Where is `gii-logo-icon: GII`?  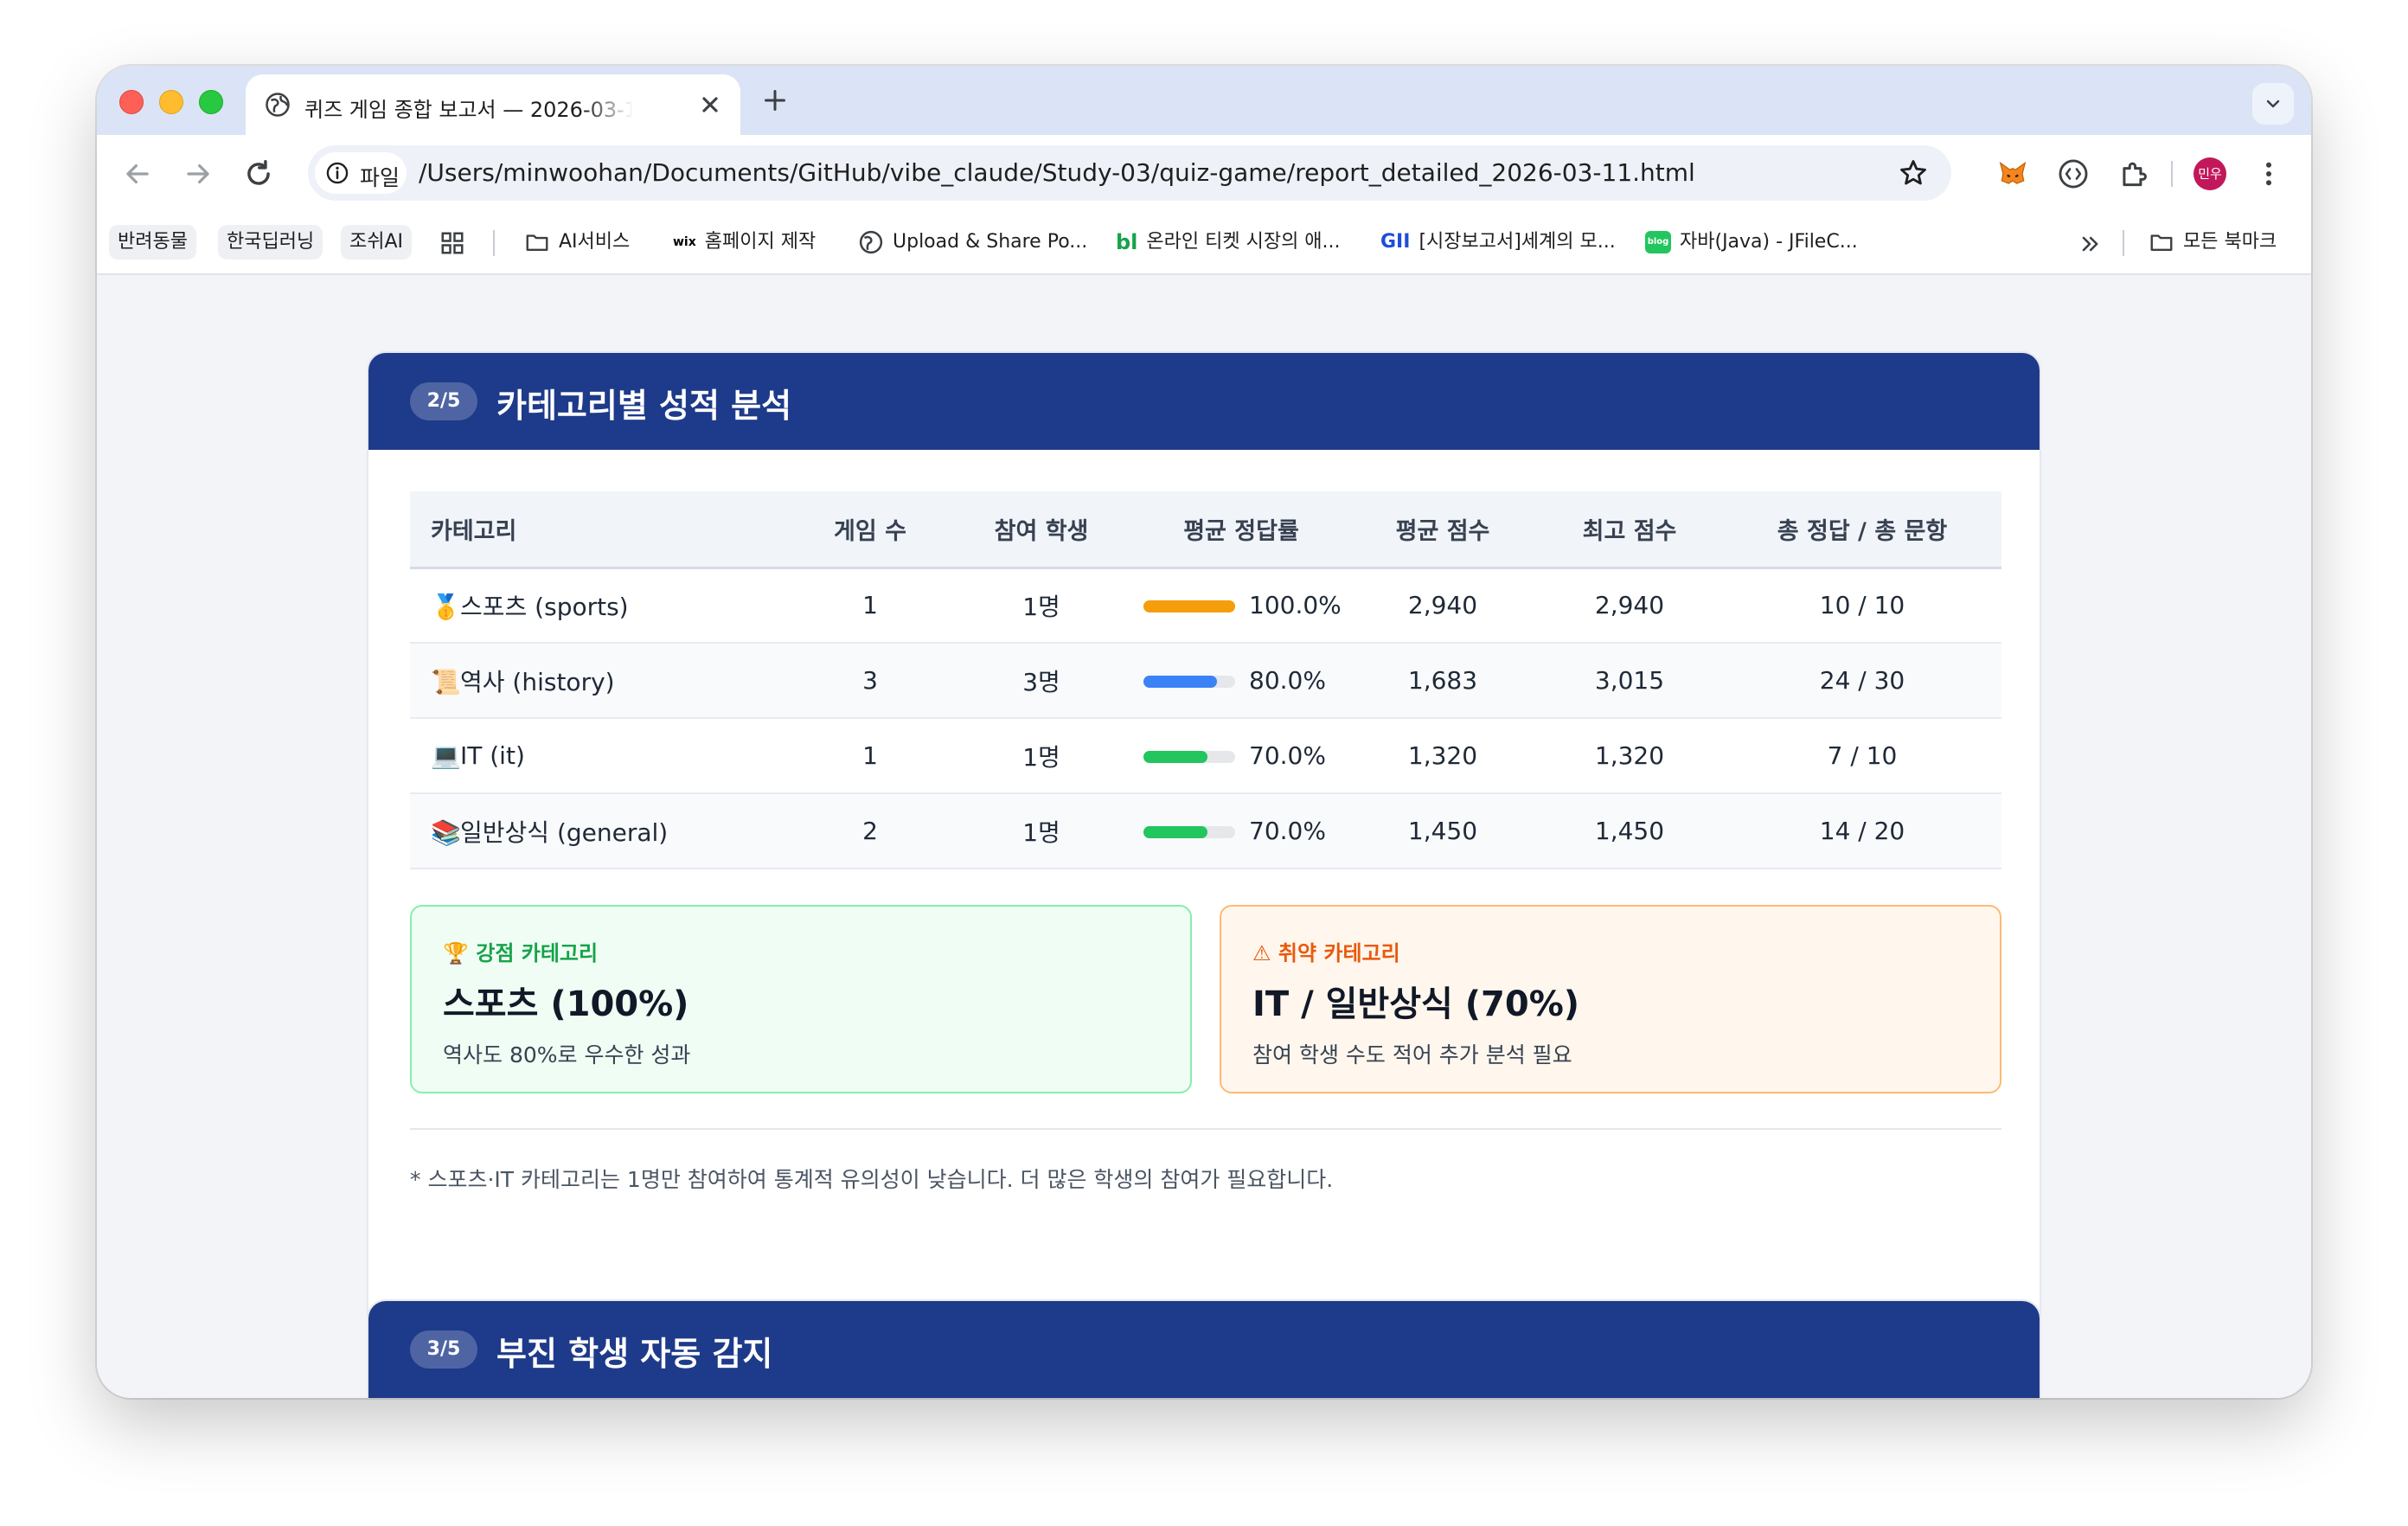 gii-logo-icon: GII is located at coordinates (1395, 242).